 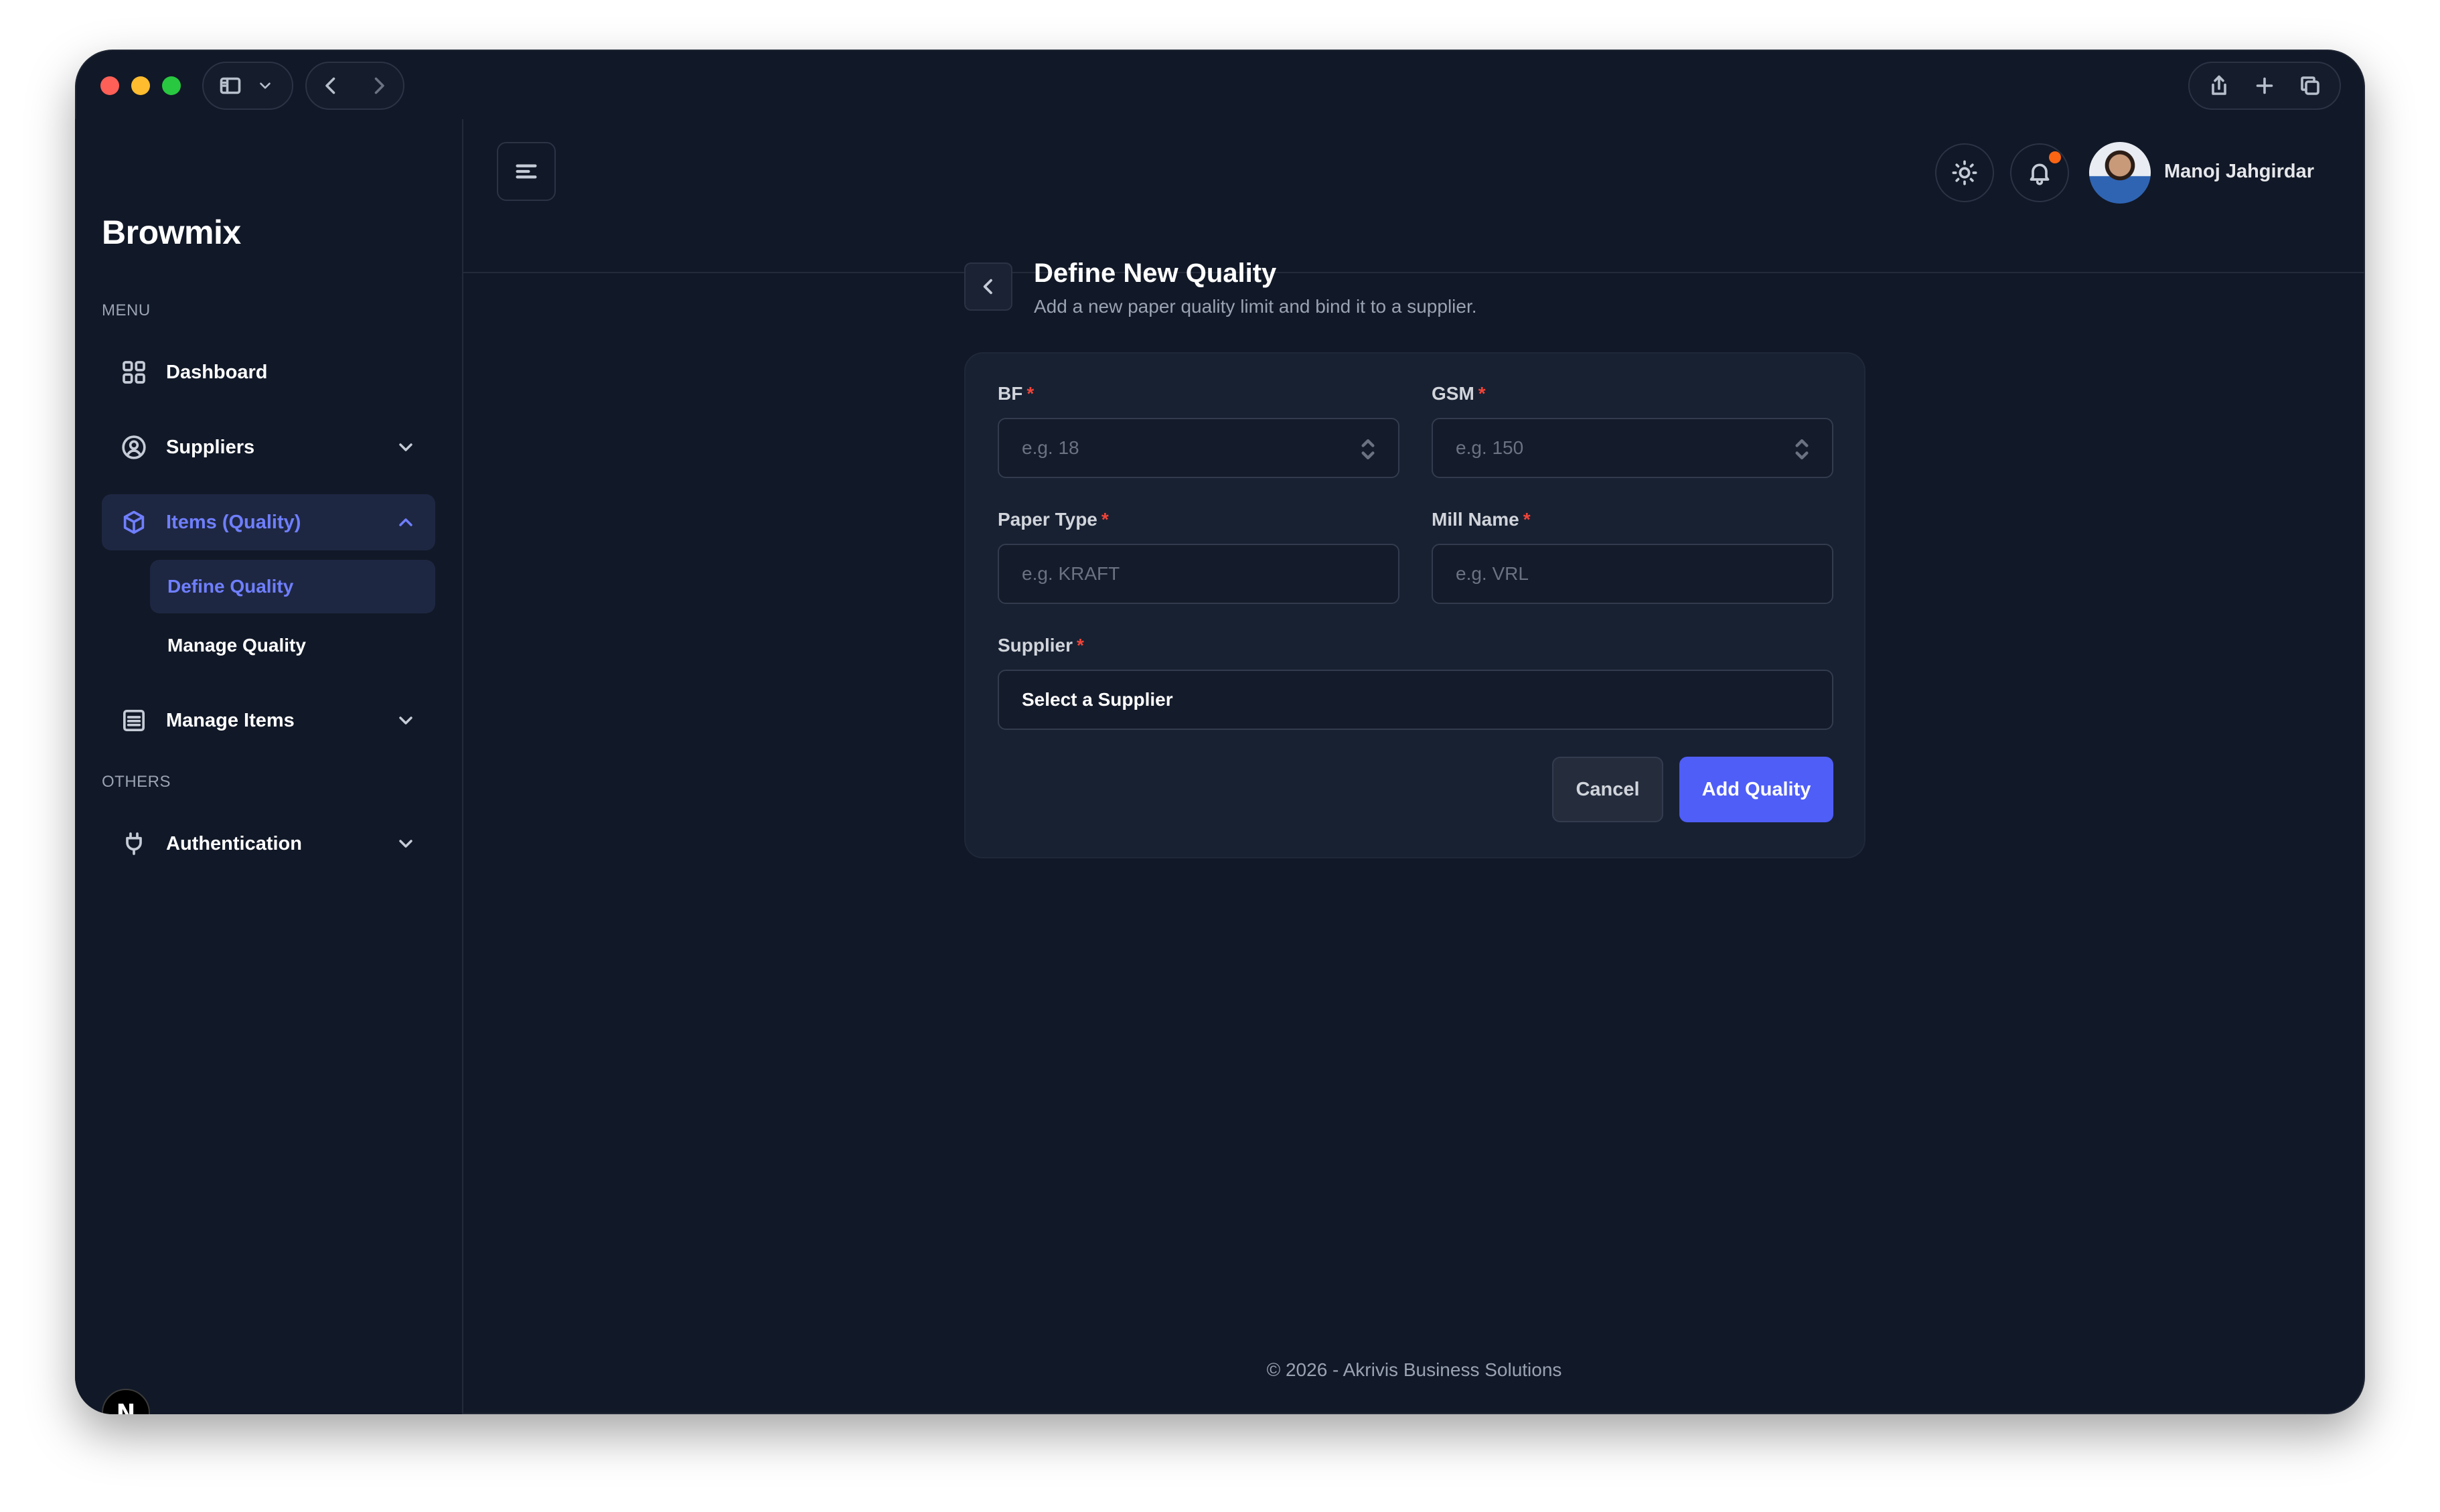 What do you see at coordinates (1414, 196) in the screenshot?
I see `top-header: Manoj Jahgirdar` at bounding box center [1414, 196].